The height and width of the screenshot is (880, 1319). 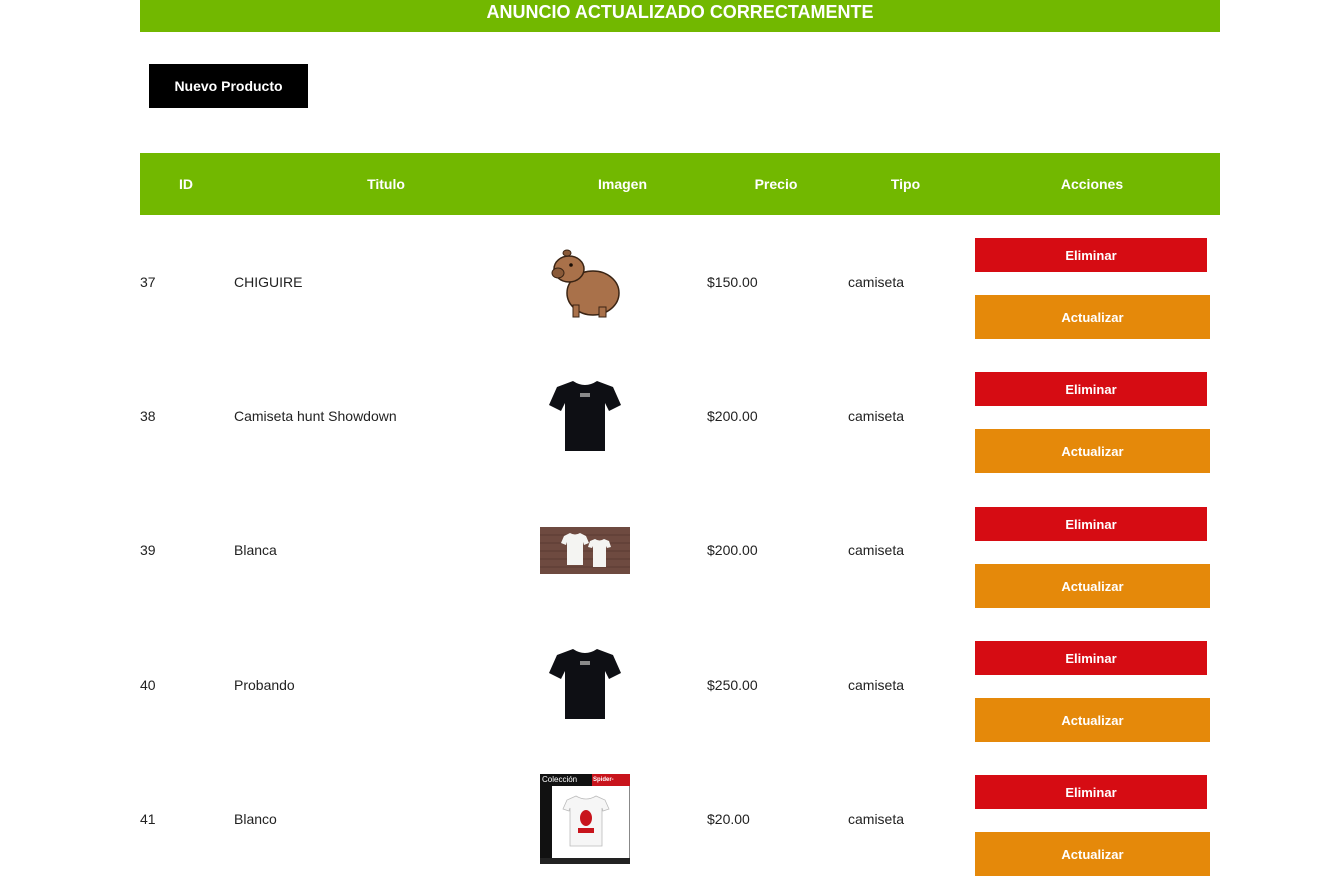 What do you see at coordinates (148, 685) in the screenshot?
I see `cell-id: 40` at bounding box center [148, 685].